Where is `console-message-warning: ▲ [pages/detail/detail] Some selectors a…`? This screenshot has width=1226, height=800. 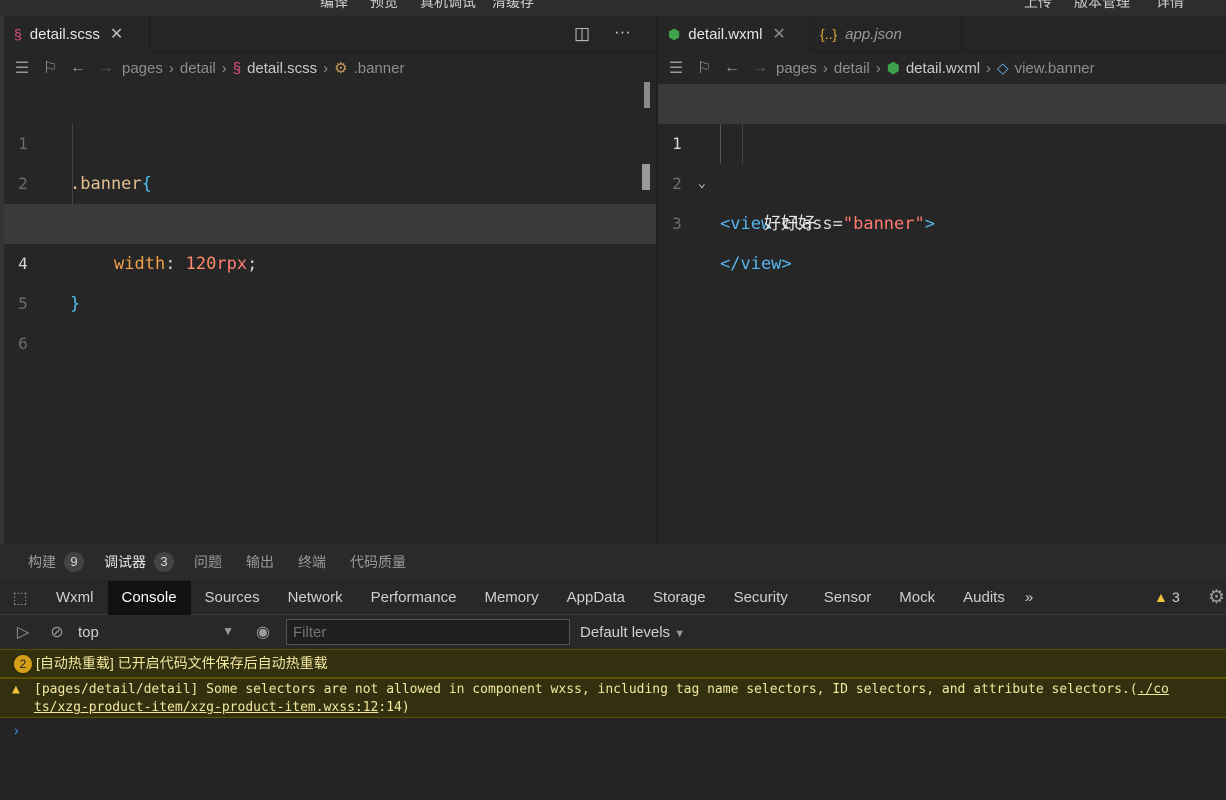
console-message-warning: ▲ [pages/detail/detail] Some selectors a… is located at coordinates (613, 698).